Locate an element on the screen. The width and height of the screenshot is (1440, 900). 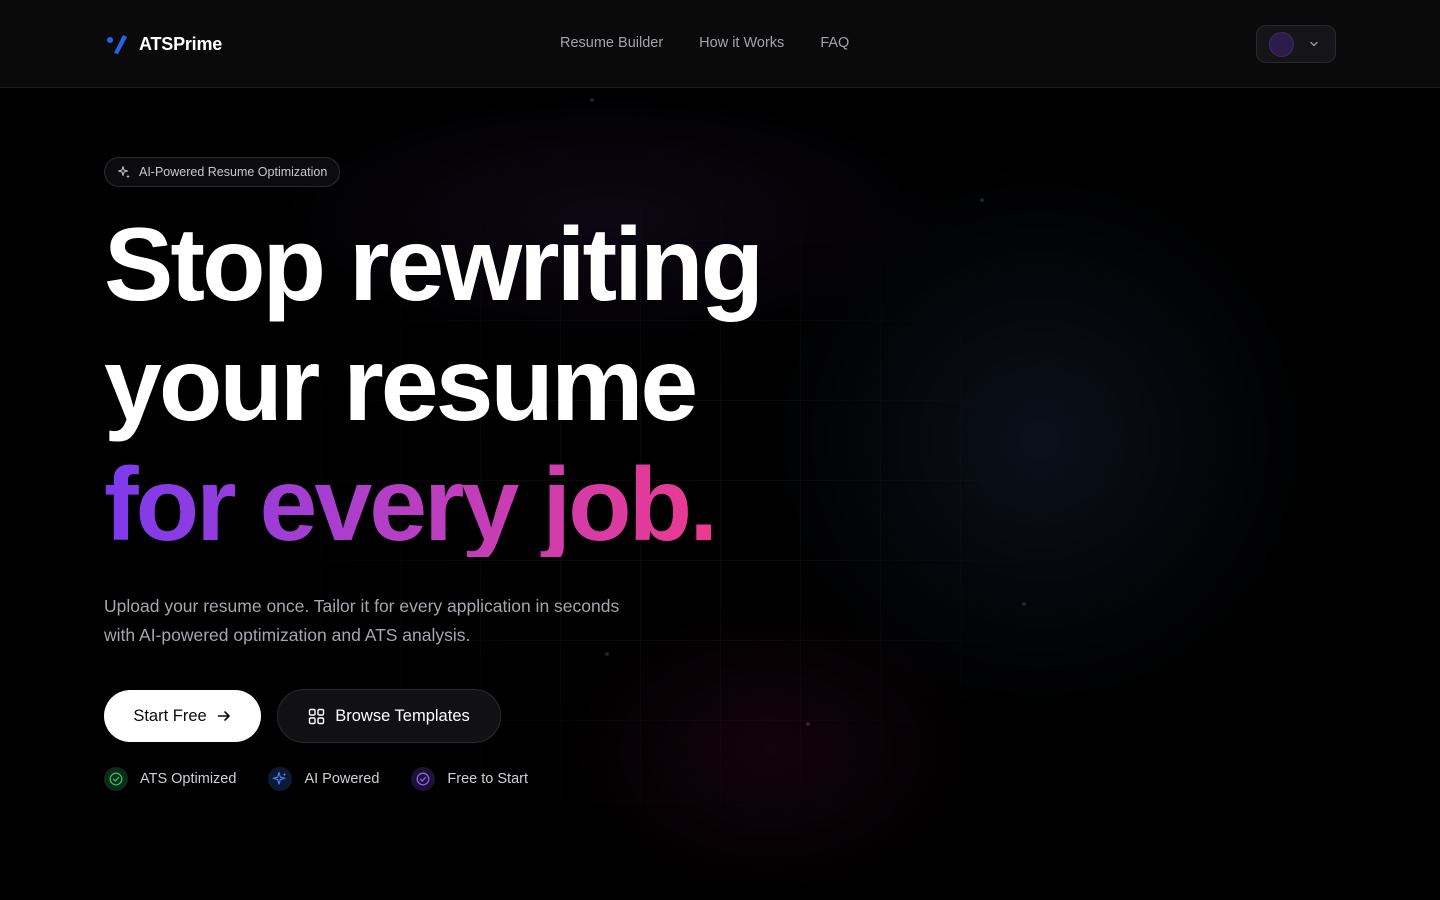
hero-headline-line-3: for every job. is located at coordinates (411, 505).